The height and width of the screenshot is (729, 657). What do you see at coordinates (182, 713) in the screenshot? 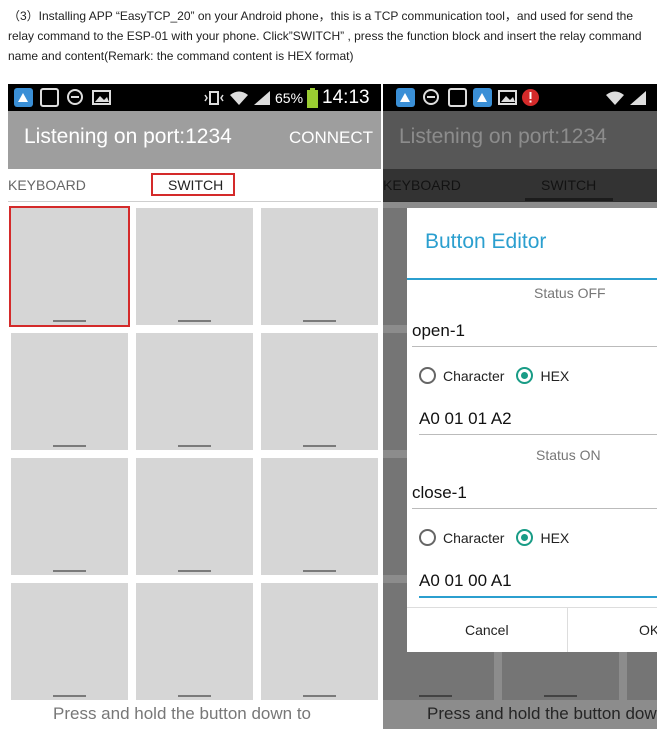
I see `hint-text: Press and hold the button down to` at bounding box center [182, 713].